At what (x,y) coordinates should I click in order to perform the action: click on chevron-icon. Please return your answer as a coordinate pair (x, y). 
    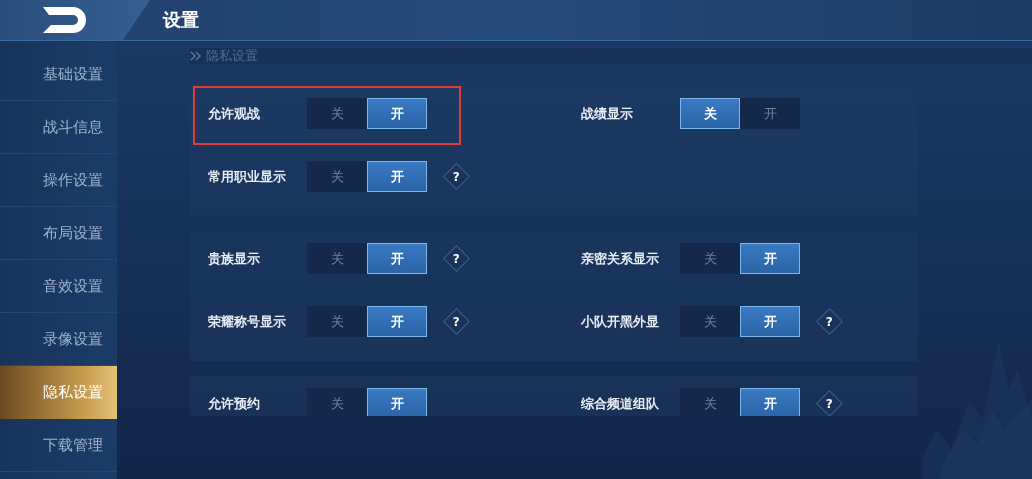
    Looking at the image, I should click on (196, 56).